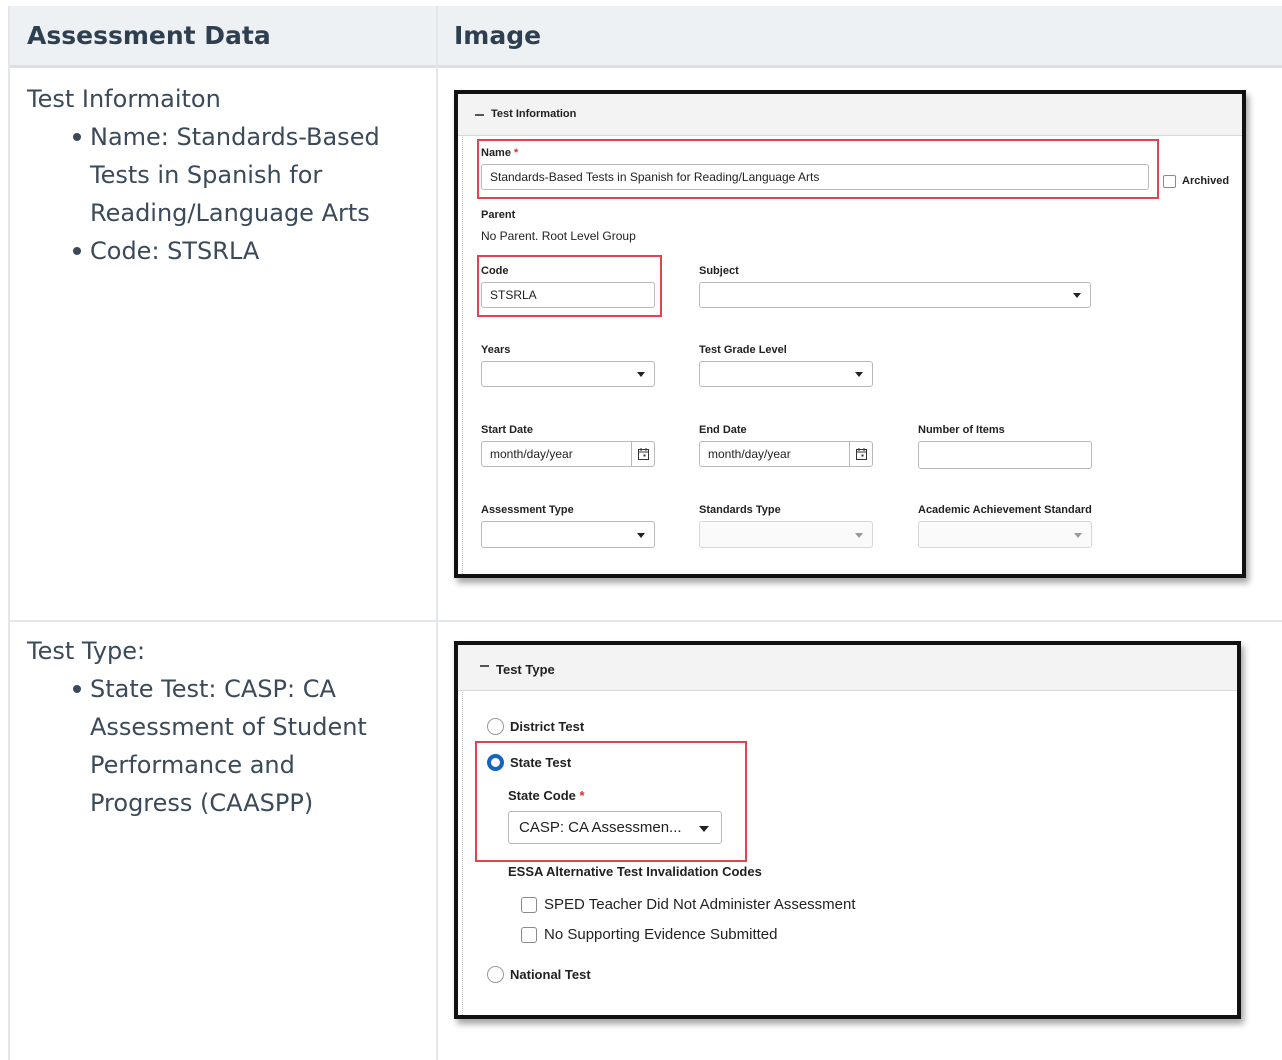 The height and width of the screenshot is (1060, 1282). Describe the element at coordinates (786, 374) in the screenshot. I see `grade-select` at that location.